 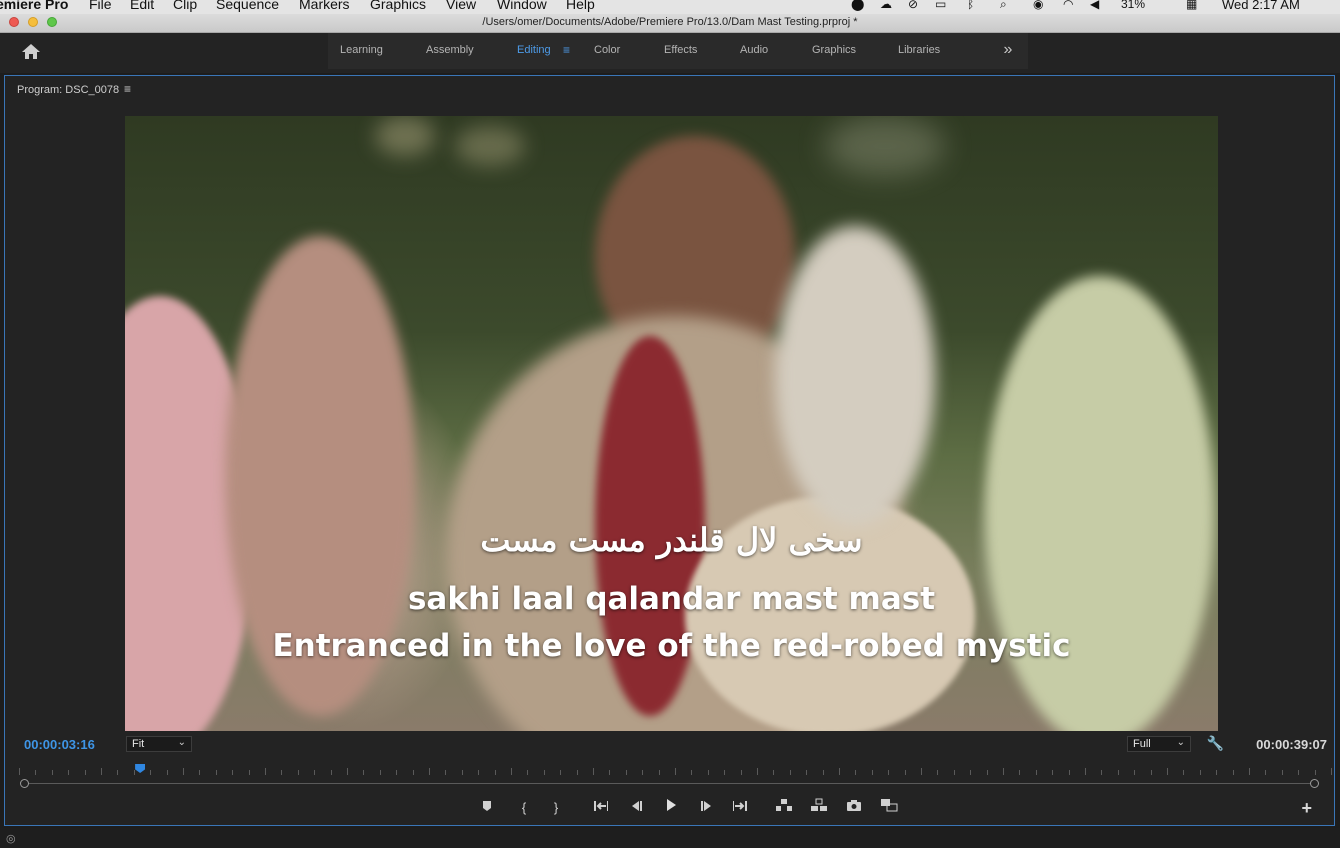 What do you see at coordinates (671, 808) in the screenshot?
I see `play-icon` at bounding box center [671, 808].